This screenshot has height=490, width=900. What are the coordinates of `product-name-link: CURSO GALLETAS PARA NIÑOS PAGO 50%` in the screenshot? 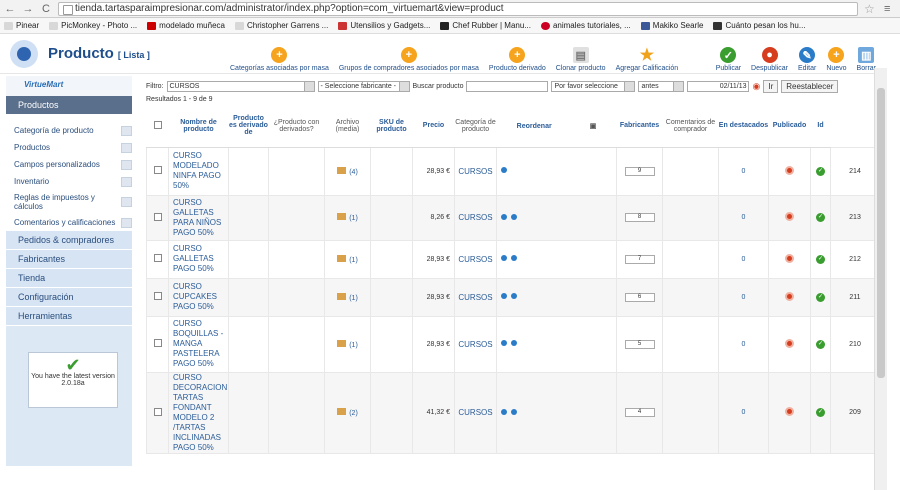 It's located at (198, 217).